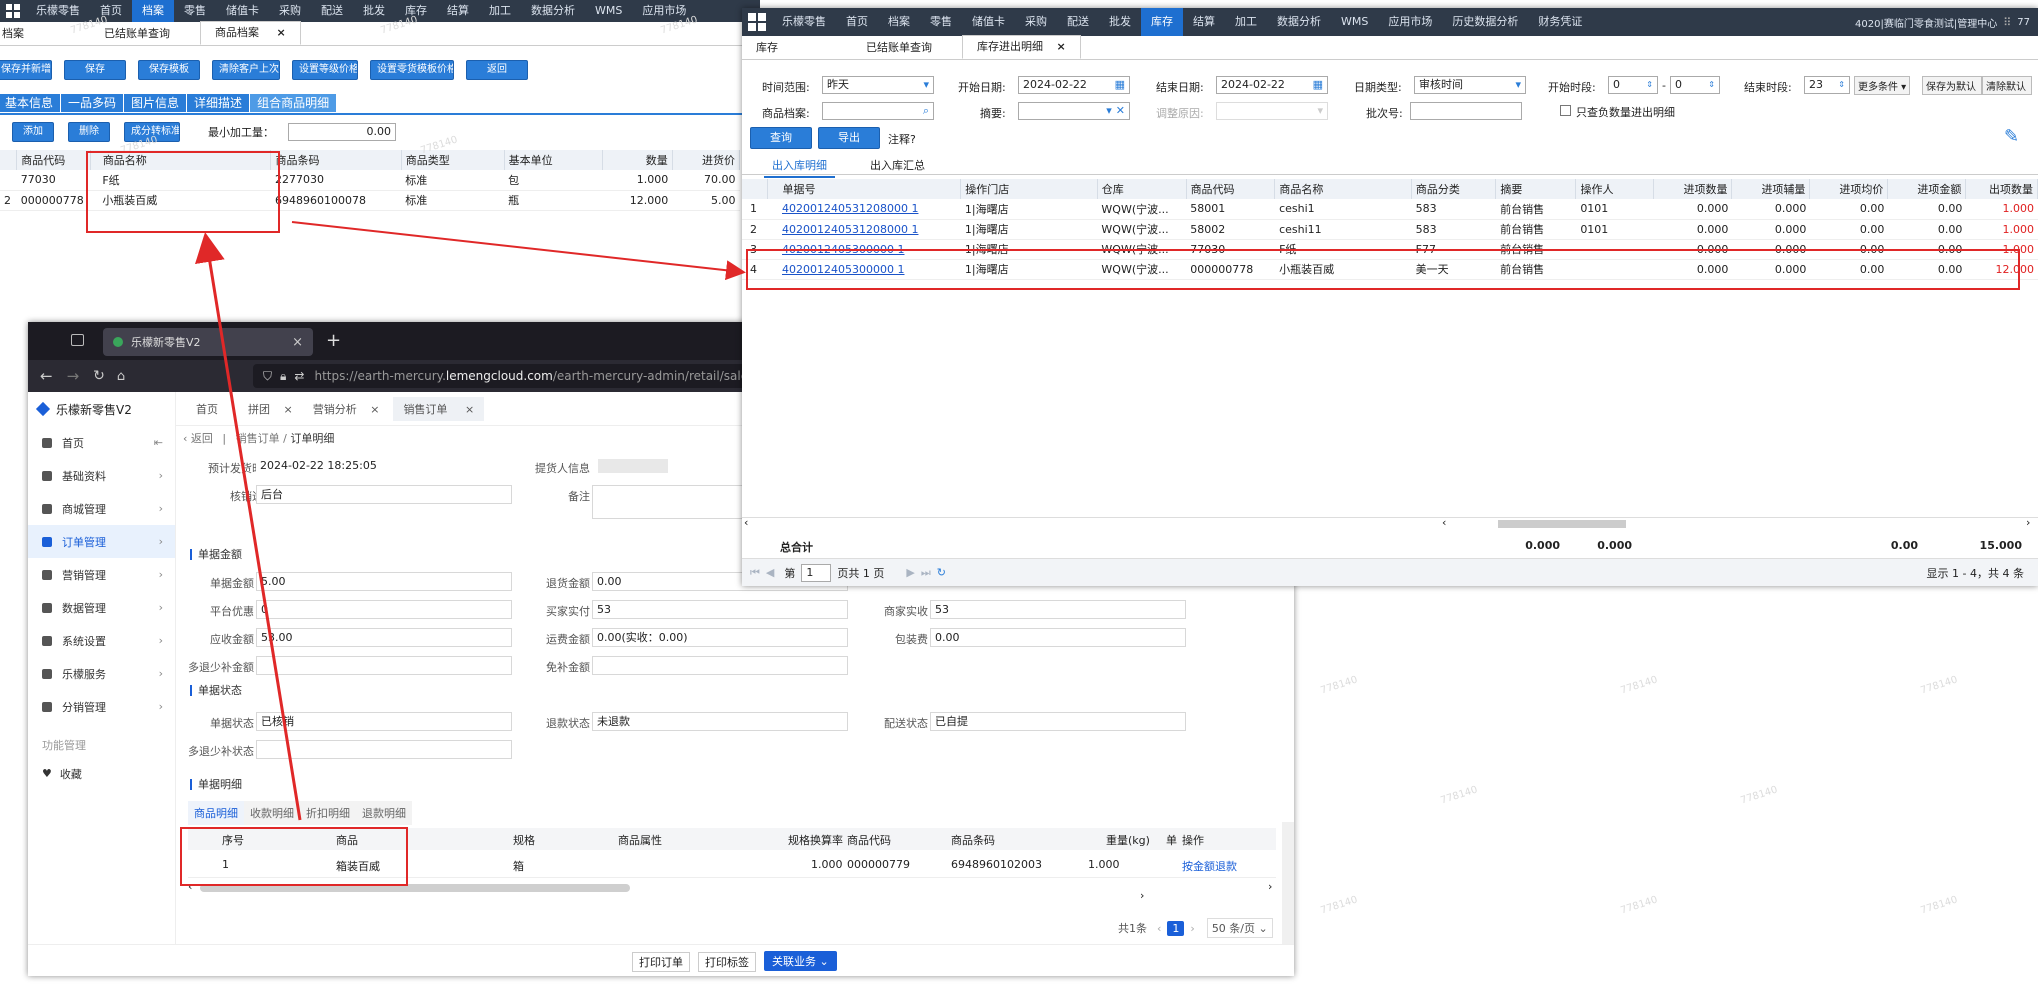 The width and height of the screenshot is (2038, 1000). I want to click on tab-overview-icon, so click(77, 340).